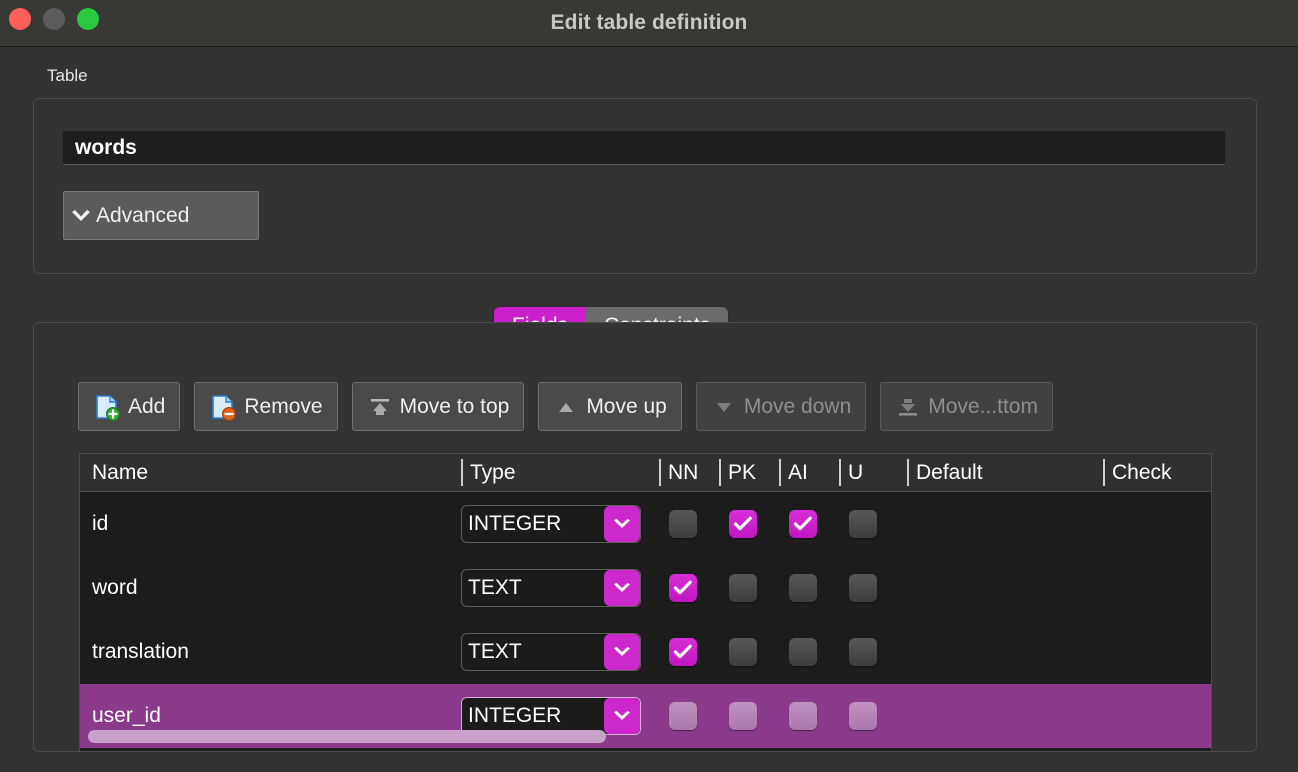 The width and height of the screenshot is (1298, 772). Describe the element at coordinates (270, 652) in the screenshot. I see `field-name-cell: translation` at that location.